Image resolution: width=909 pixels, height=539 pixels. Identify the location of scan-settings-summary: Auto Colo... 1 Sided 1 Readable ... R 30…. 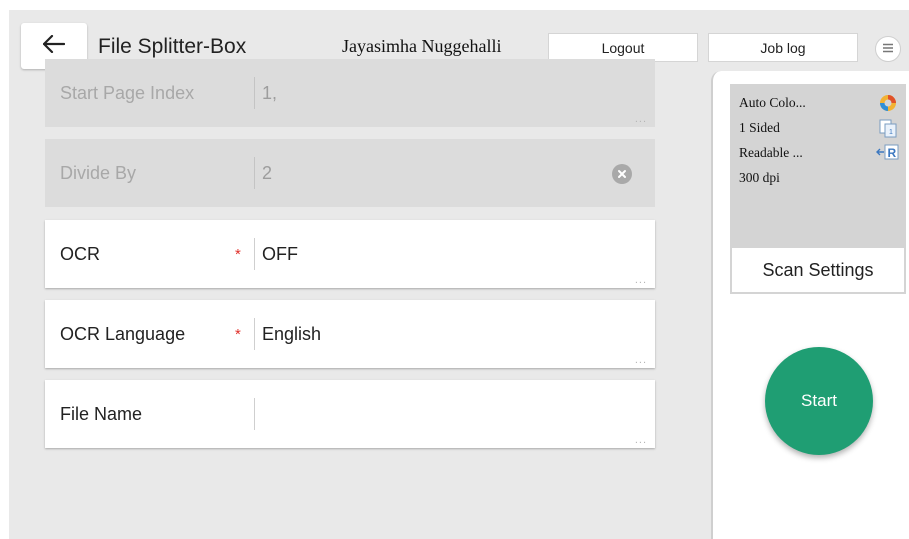
(818, 189).